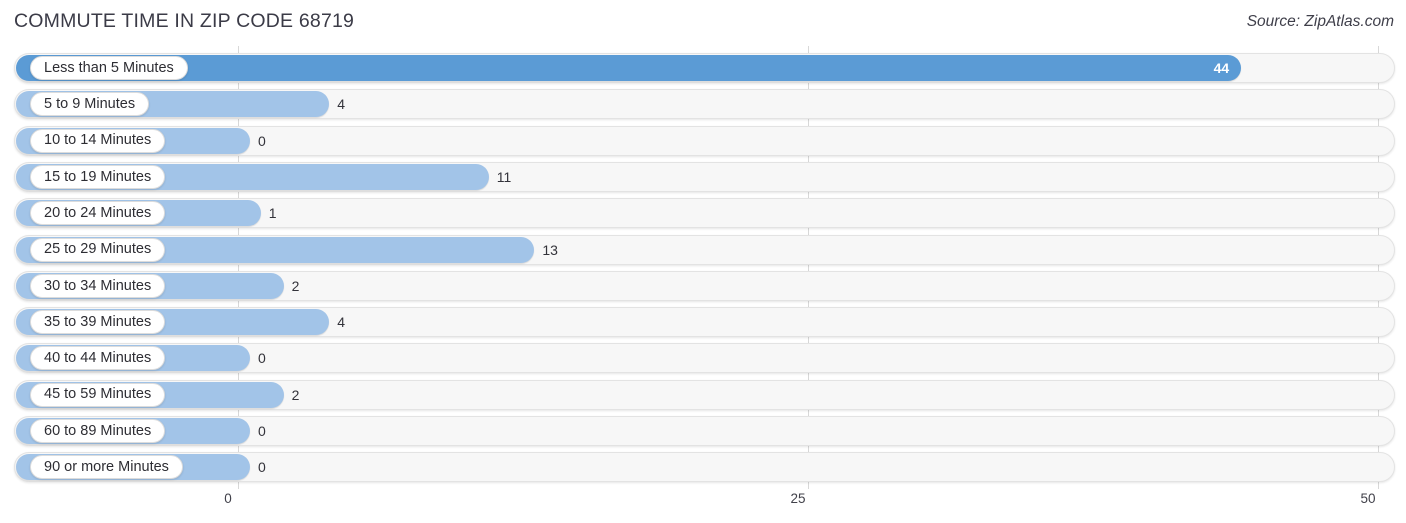 This screenshot has height=523, width=1406. I want to click on bar-category-label: 40 to 44 Minutes, so click(98, 358).